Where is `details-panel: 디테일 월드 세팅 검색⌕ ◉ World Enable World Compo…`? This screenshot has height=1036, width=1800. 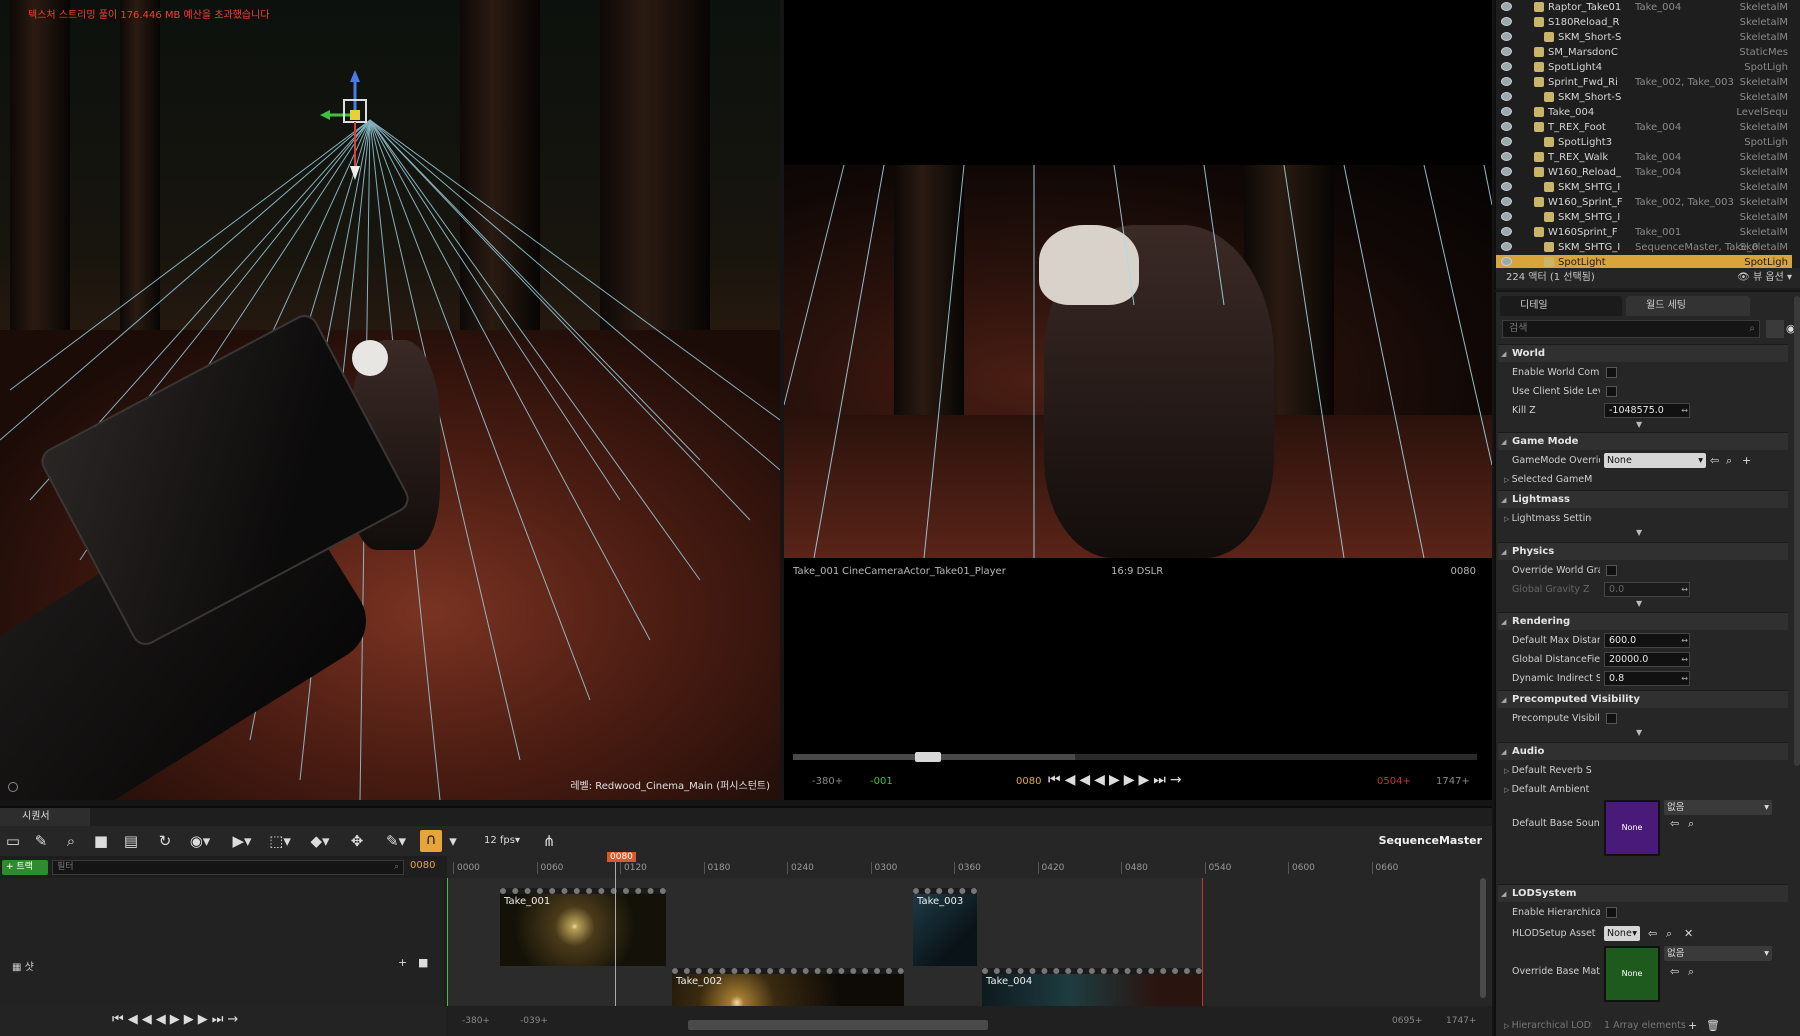 details-panel: 디테일 월드 세팅 검색⌕ ◉ World Enable World Compo… is located at coordinates (1647, 664).